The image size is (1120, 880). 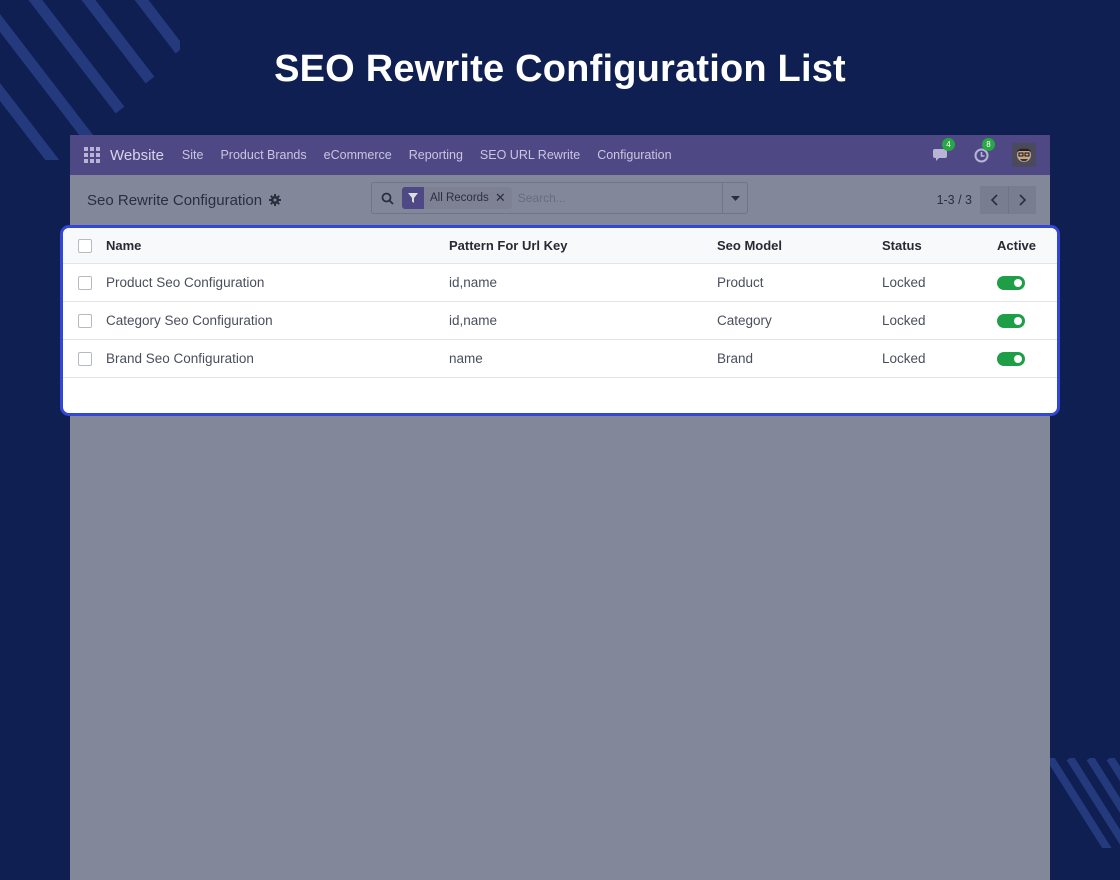 I want to click on caret-down-icon, so click(x=735, y=198).